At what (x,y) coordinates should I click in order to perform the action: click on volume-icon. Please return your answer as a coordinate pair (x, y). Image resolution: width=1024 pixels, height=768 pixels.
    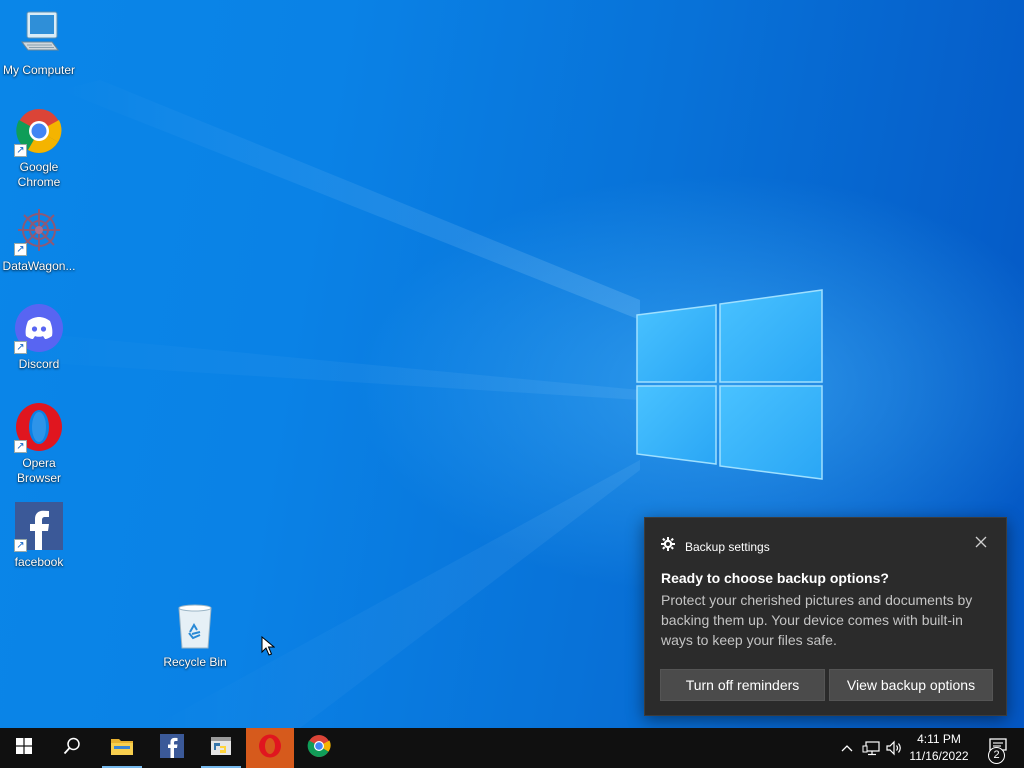
    Looking at the image, I should click on (894, 748).